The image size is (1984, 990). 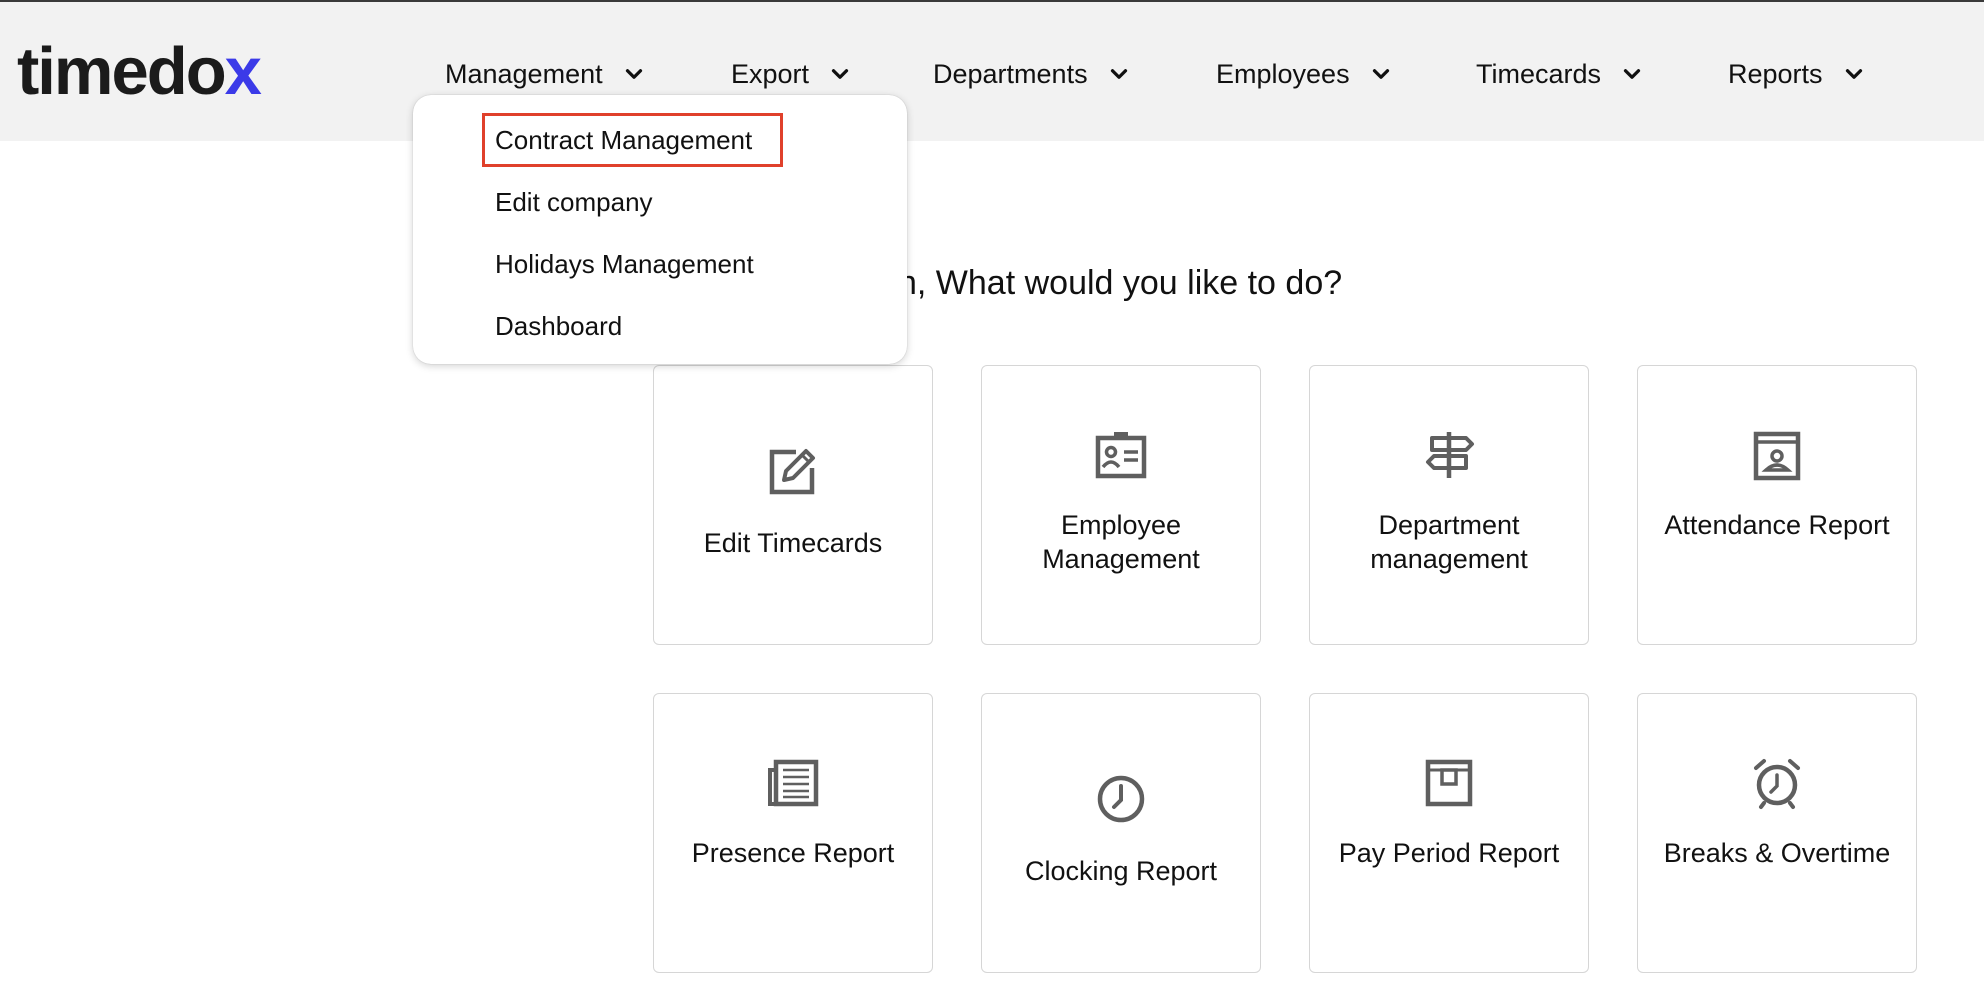 I want to click on nav-employees: Employees, so click(x=1305, y=74).